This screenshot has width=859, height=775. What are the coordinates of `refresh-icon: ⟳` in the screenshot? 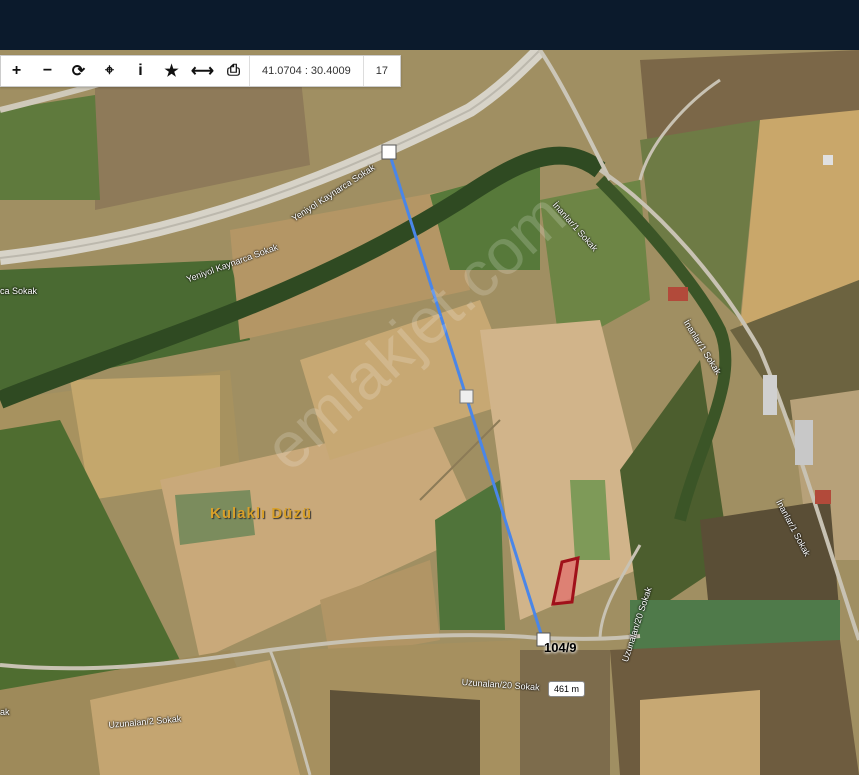 It's located at (78, 71).